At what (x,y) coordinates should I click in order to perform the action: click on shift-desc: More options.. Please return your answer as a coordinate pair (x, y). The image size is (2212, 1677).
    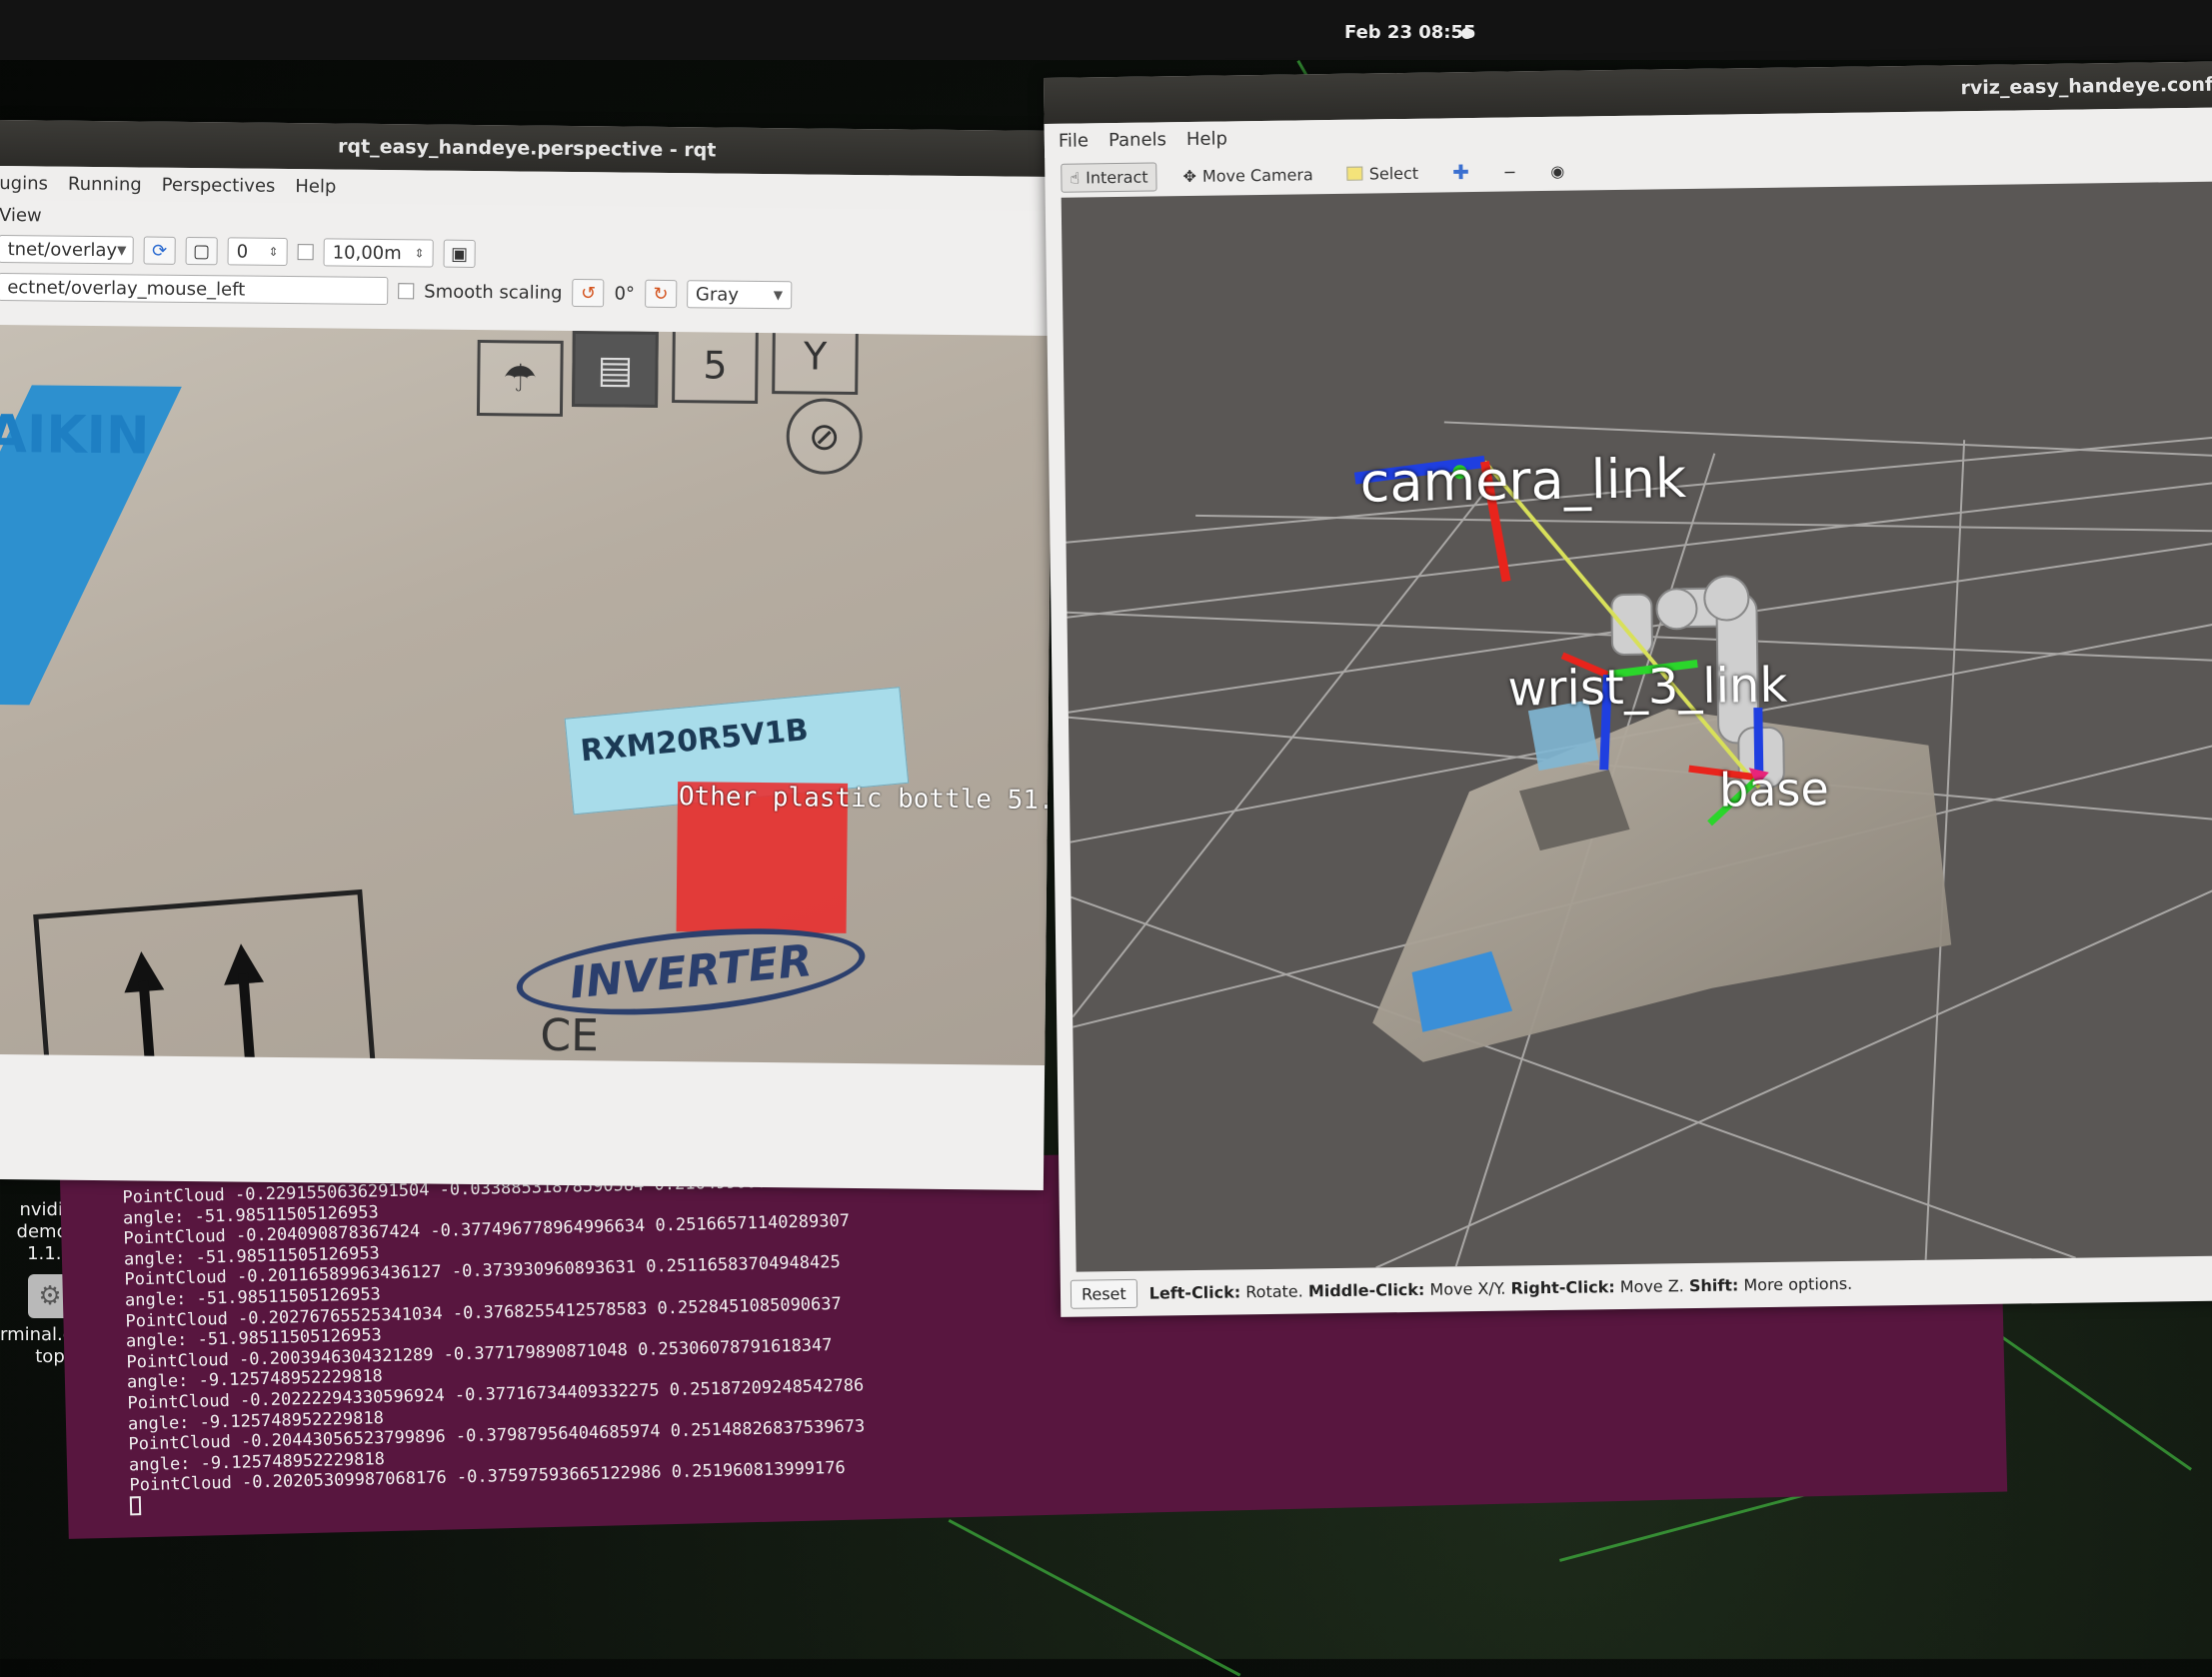
    Looking at the image, I should click on (1798, 1283).